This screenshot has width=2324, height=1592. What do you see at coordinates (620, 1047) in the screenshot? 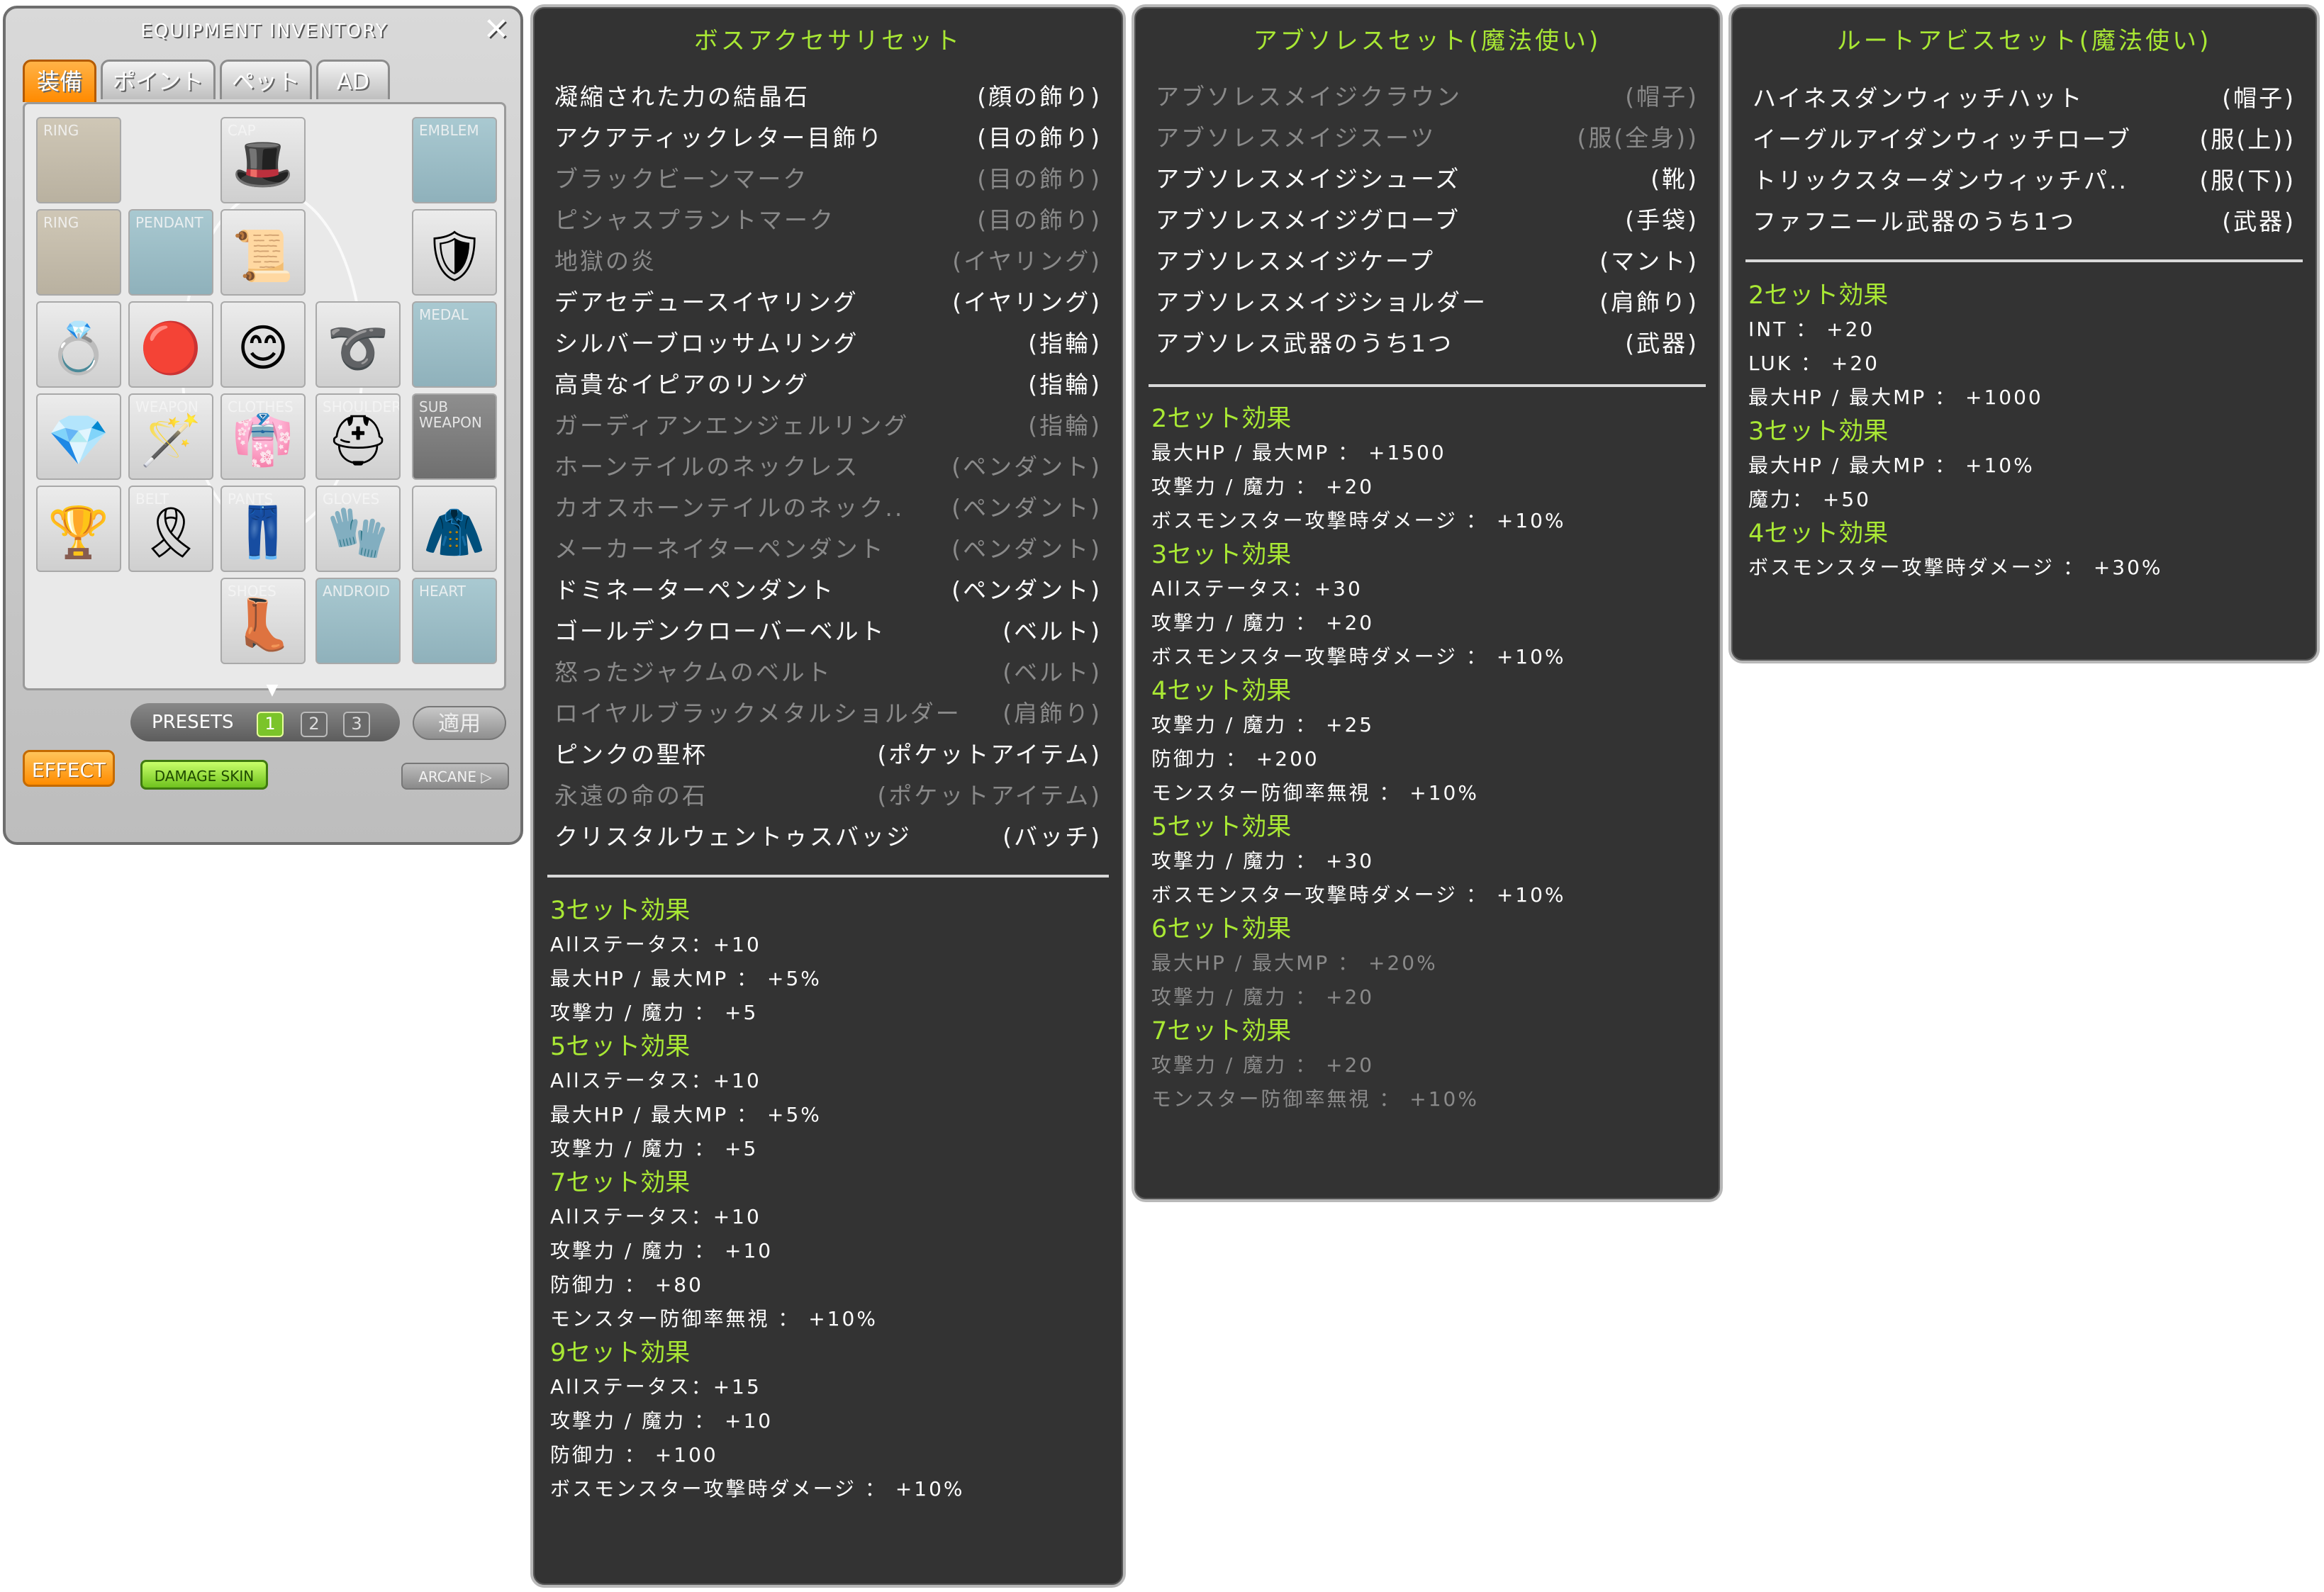
I see `set-effect-heading: 5セット効果` at bounding box center [620, 1047].